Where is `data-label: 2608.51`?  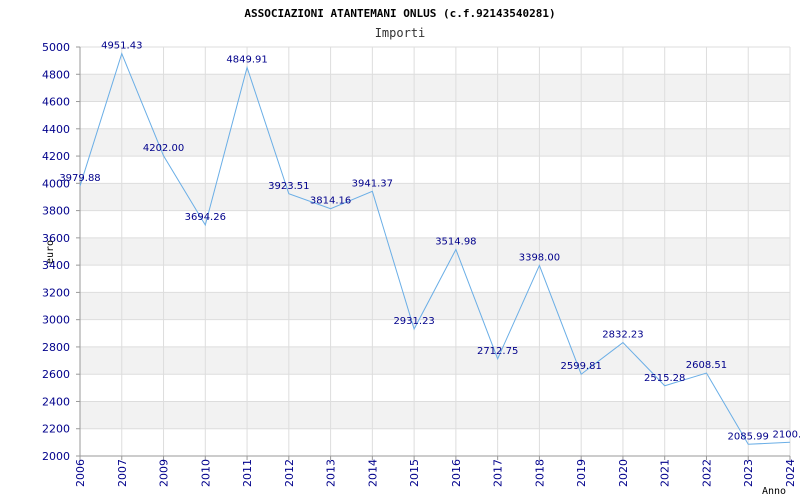 data-label: 2608.51 is located at coordinates (706, 365).